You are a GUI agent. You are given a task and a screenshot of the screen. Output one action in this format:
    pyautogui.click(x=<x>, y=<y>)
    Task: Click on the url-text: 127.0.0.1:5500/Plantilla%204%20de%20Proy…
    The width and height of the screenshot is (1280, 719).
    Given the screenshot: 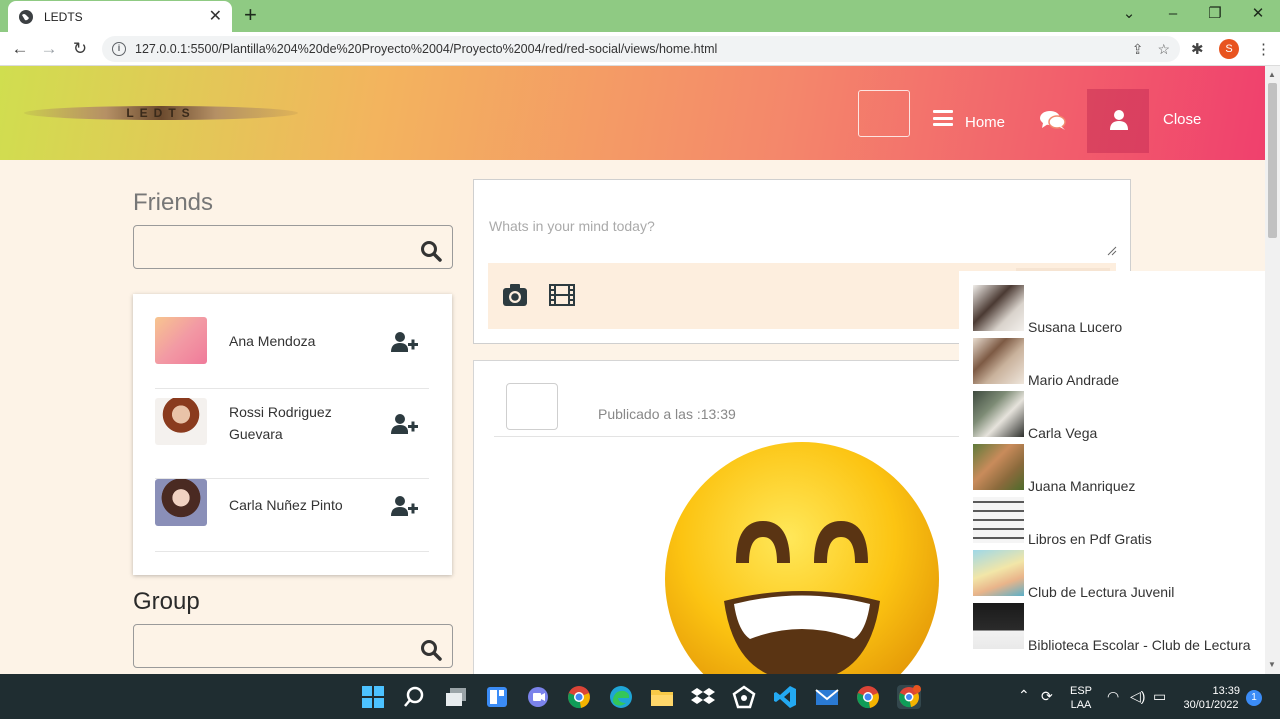 What is the action you would take?
    pyautogui.click(x=426, y=49)
    